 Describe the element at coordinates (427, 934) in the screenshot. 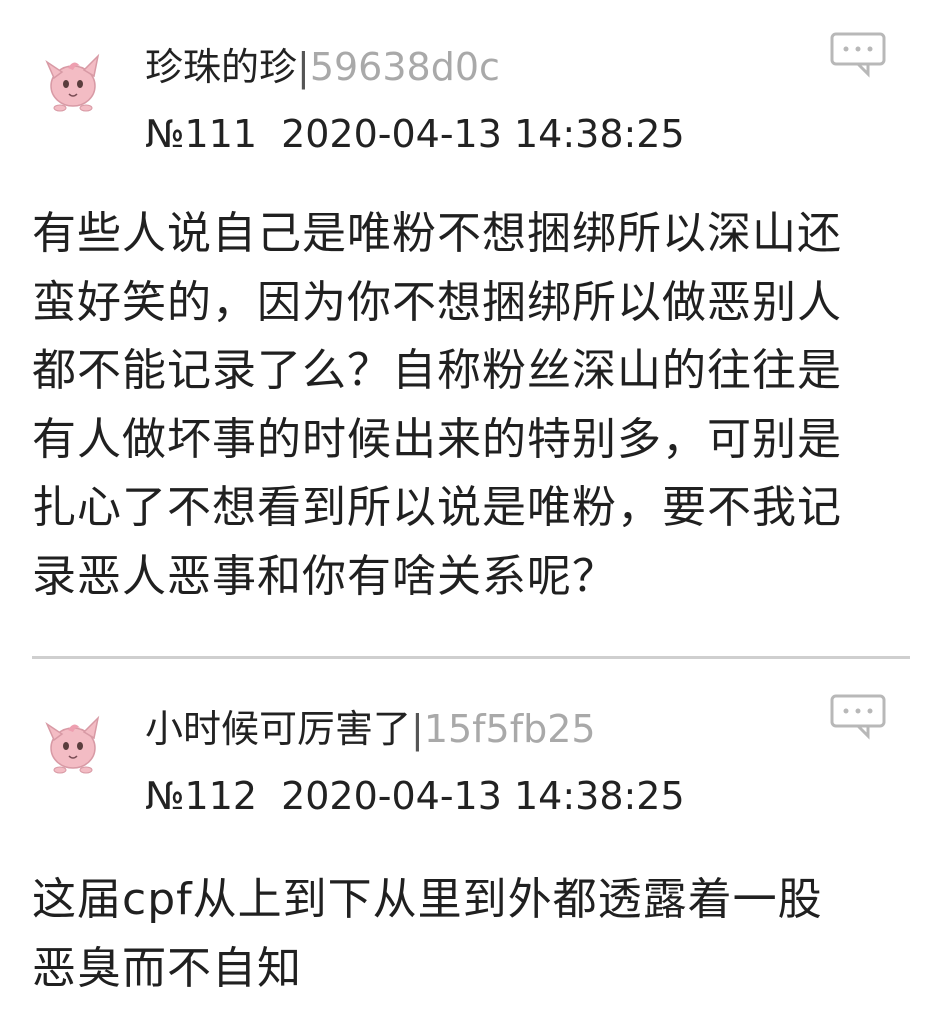

I see `post-content: 这届cpf从上到下从里到外都透露着一股 恶臭而不自知` at that location.